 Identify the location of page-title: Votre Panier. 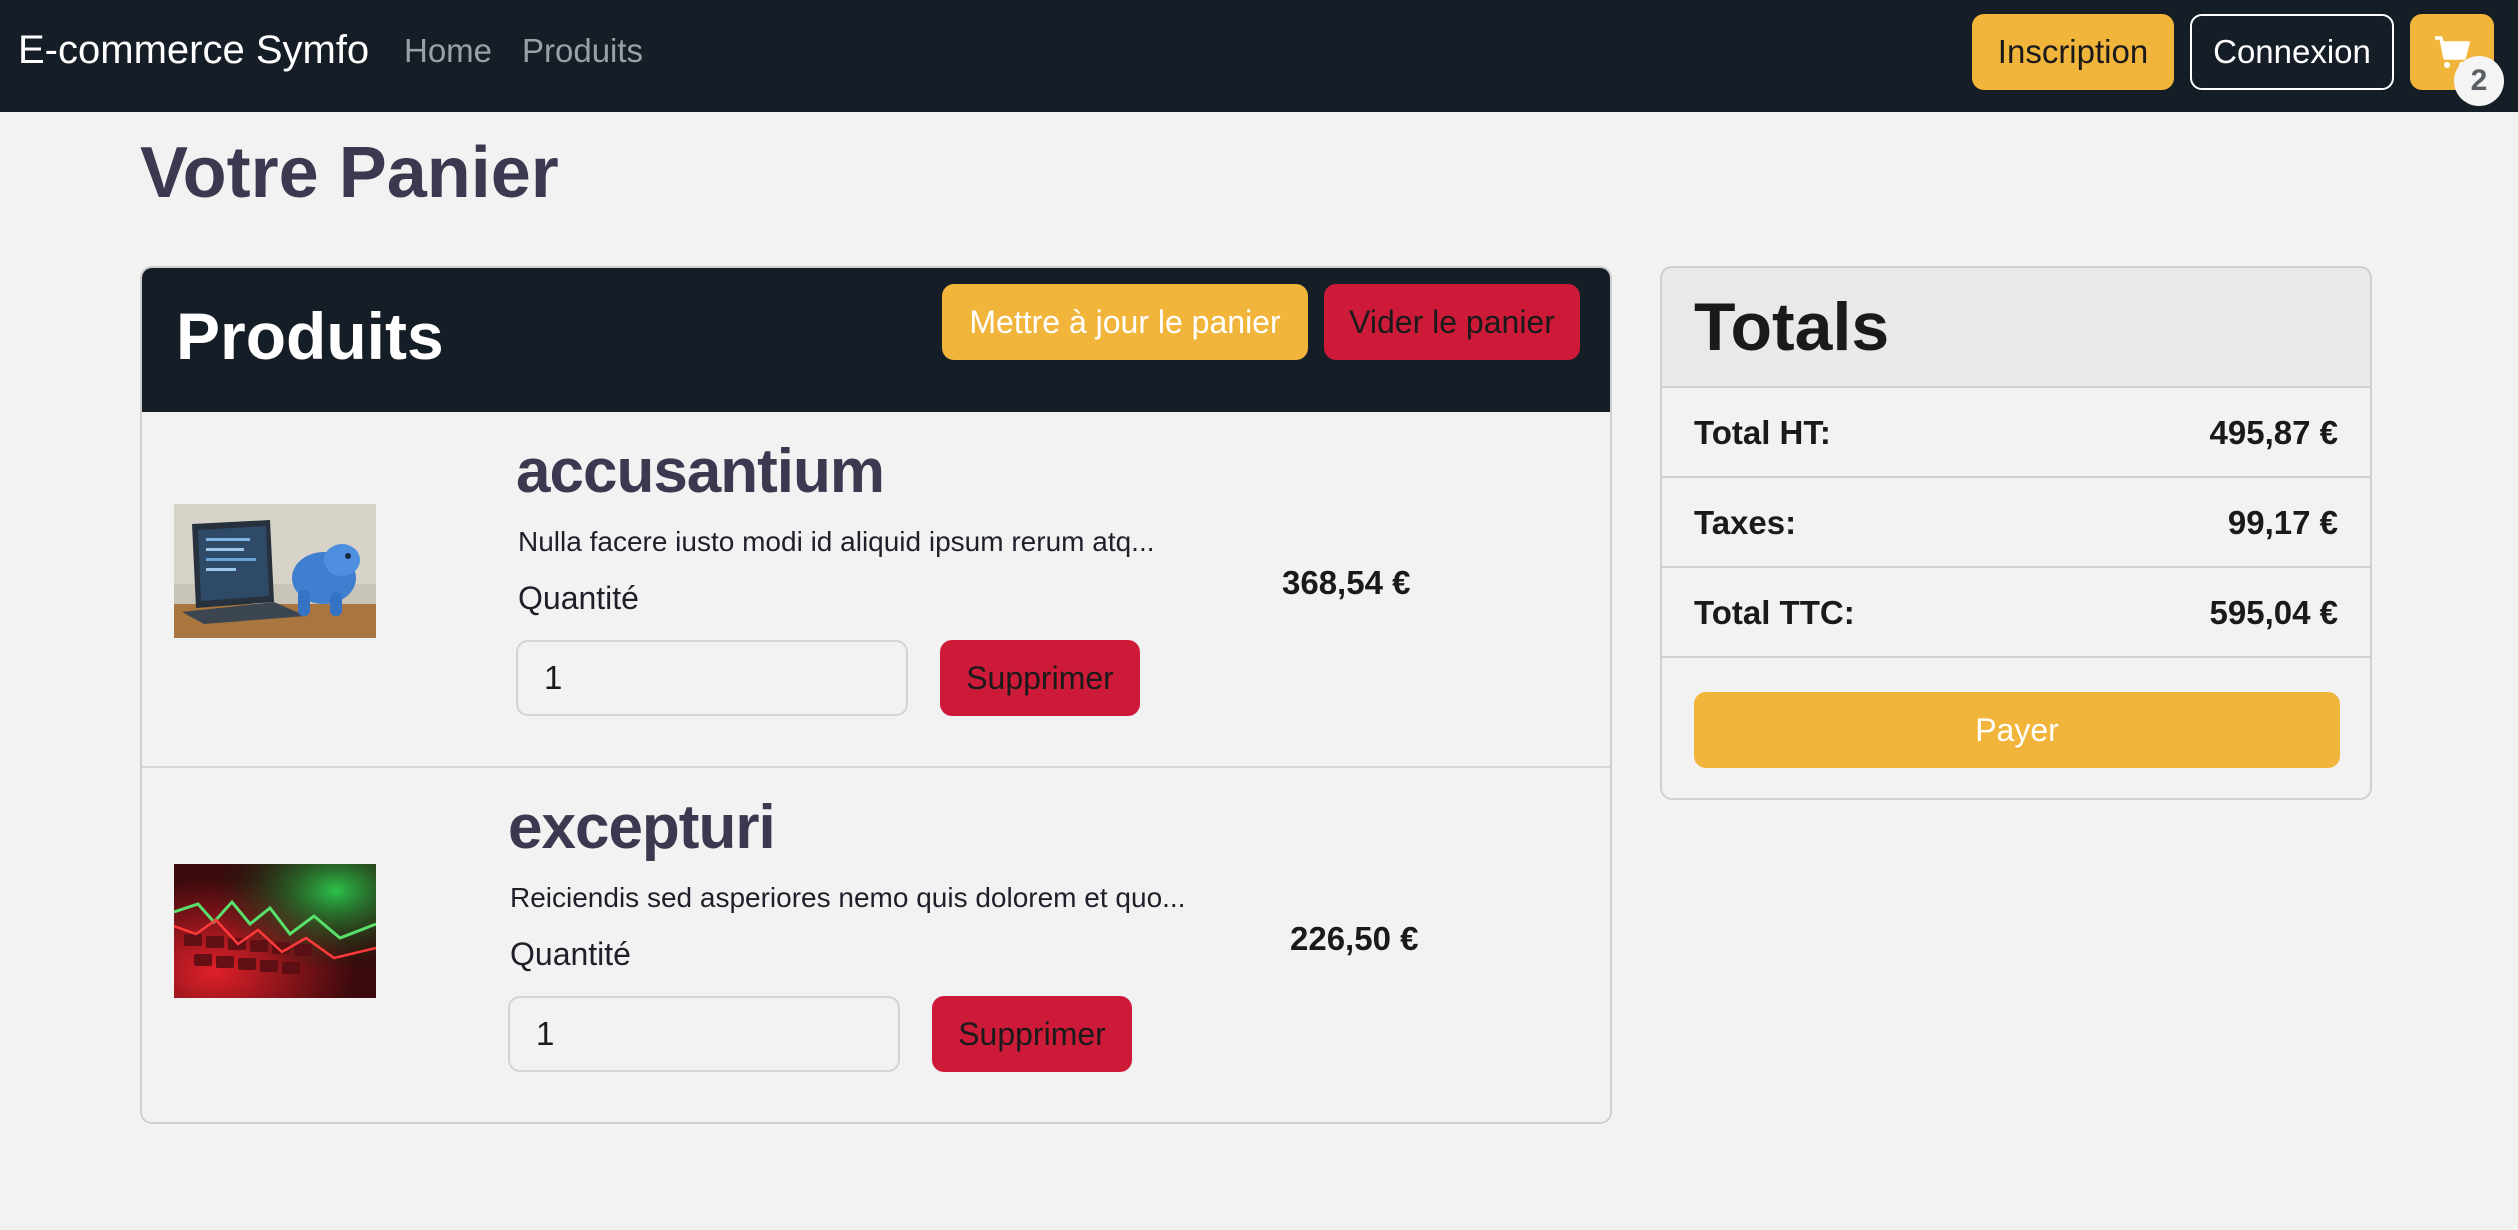
(349, 173).